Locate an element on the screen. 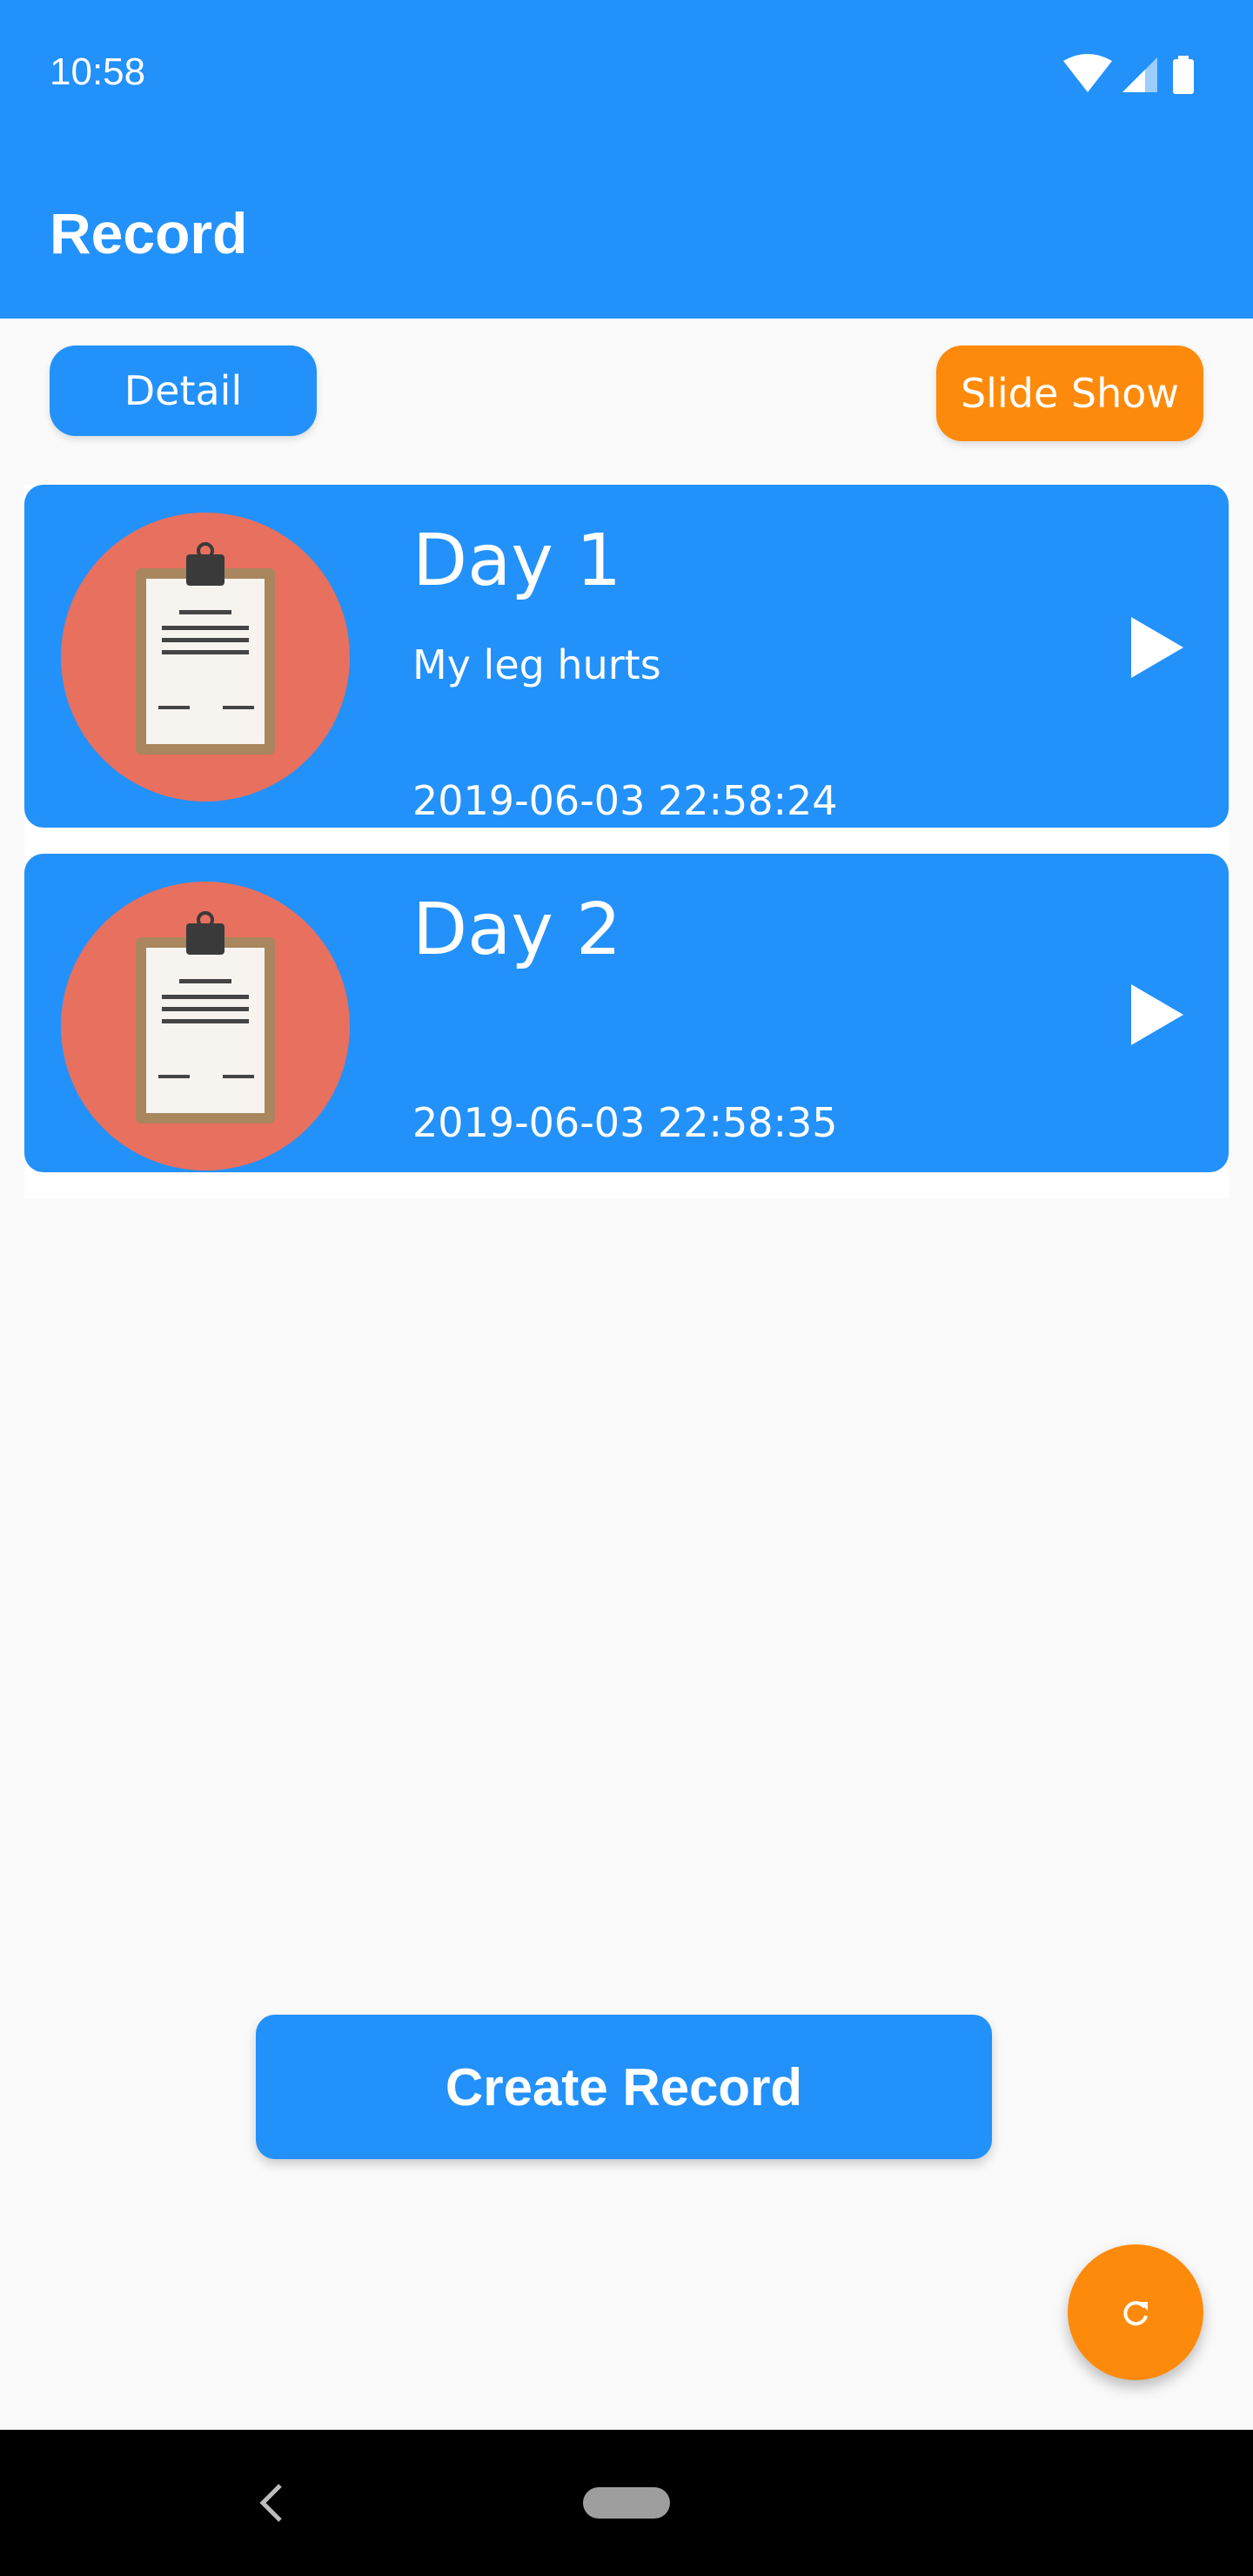 The image size is (1253, 2576). record-title: Day 2 is located at coordinates (517, 930).